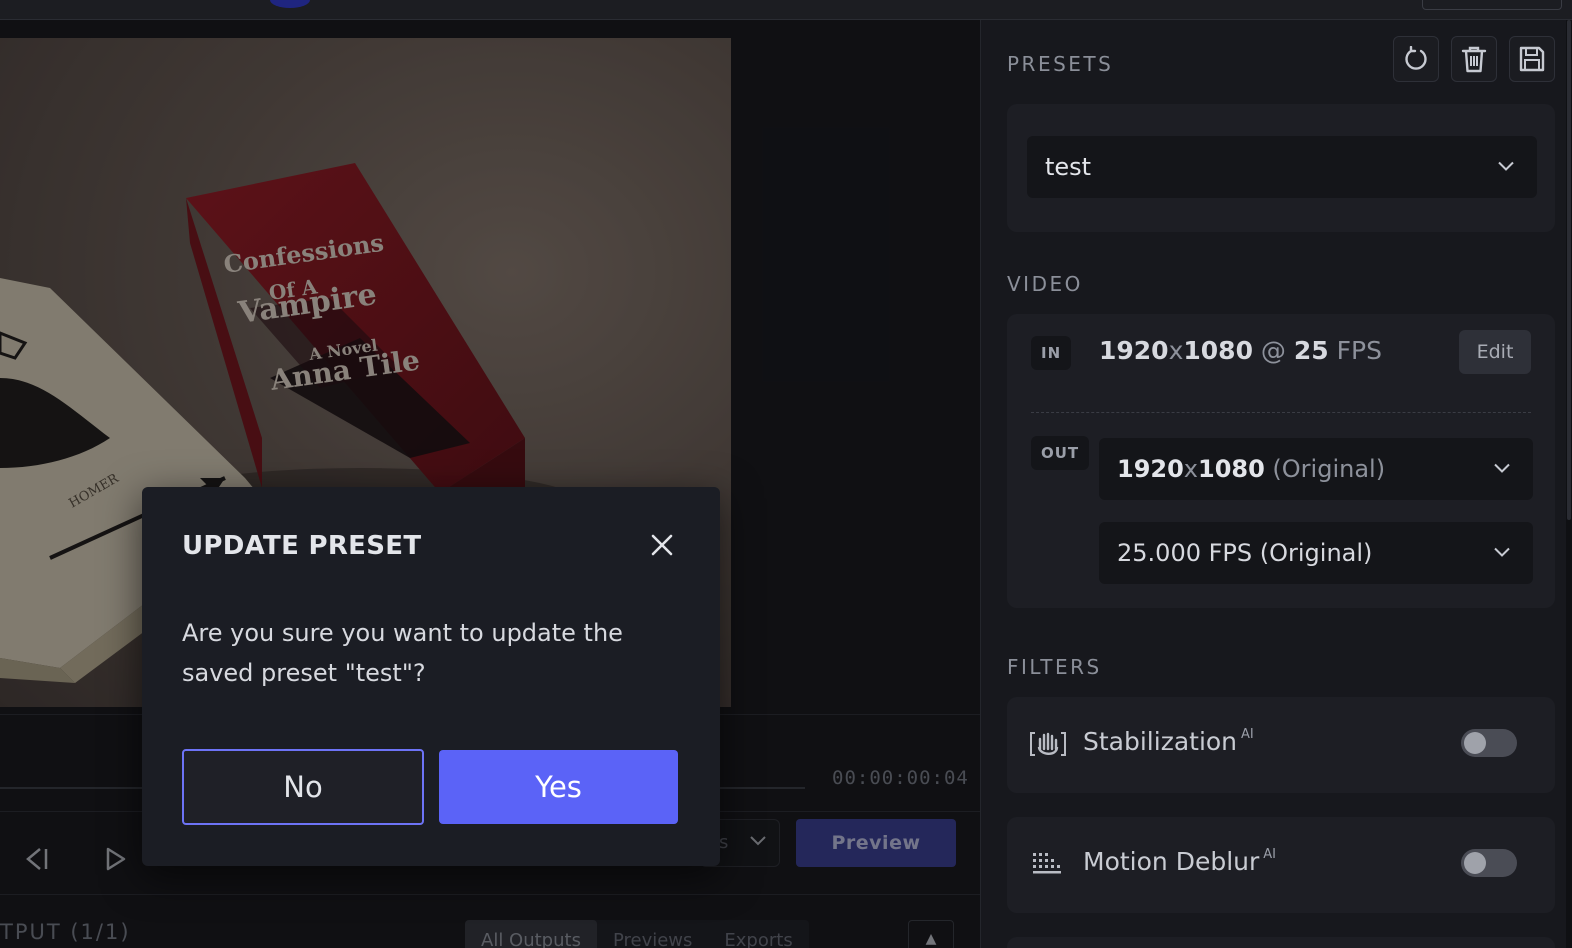 The width and height of the screenshot is (1572, 948). I want to click on stabilization-label: Stabilization AI, so click(1168, 741).